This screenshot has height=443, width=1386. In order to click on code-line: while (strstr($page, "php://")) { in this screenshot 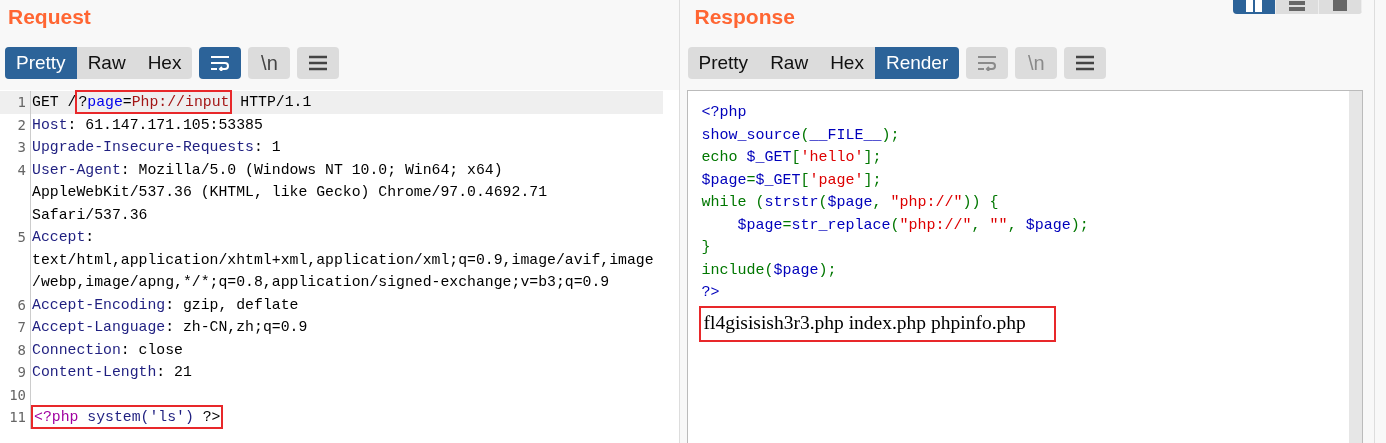, I will do `click(850, 203)`.